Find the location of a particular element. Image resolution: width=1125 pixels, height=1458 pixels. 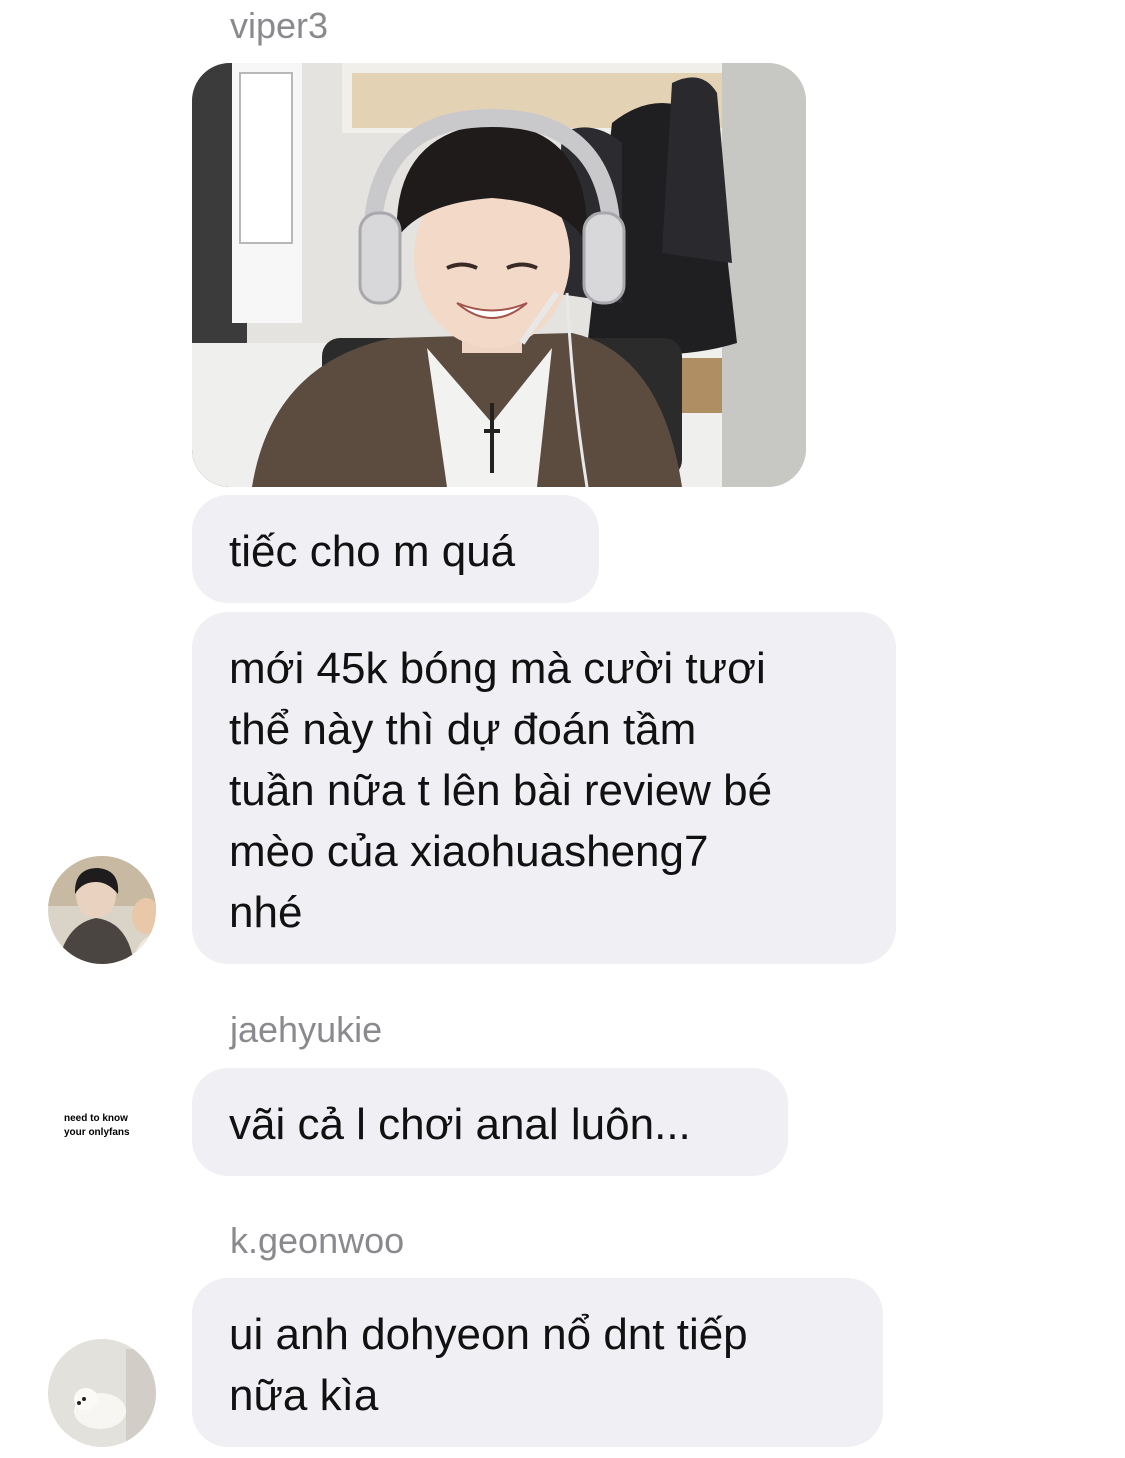

message-bubble: tiếc cho m quá is located at coordinates (395, 549).